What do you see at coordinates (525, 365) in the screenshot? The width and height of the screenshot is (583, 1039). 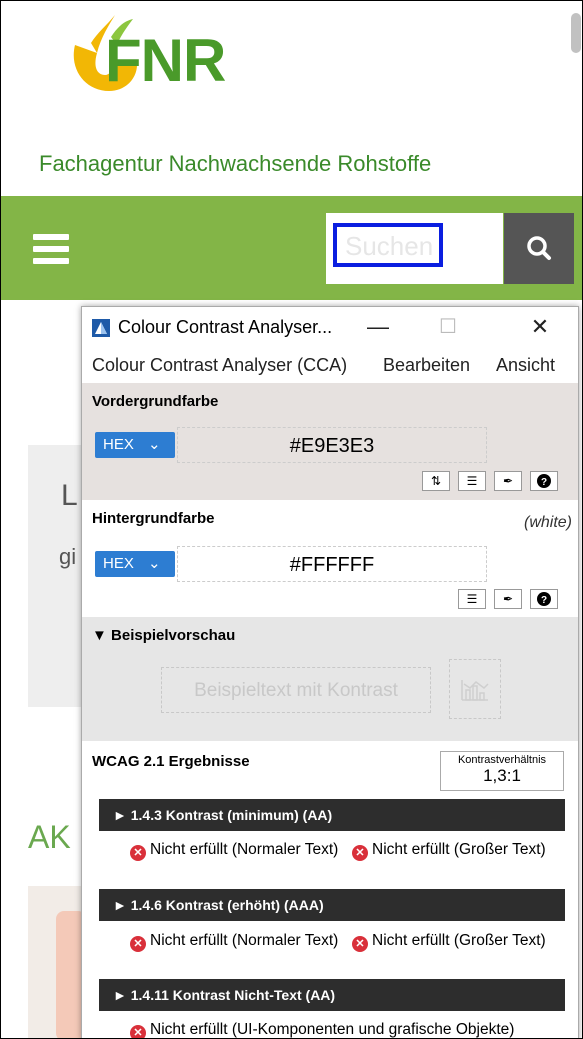 I see `menu-view: Ansicht` at bounding box center [525, 365].